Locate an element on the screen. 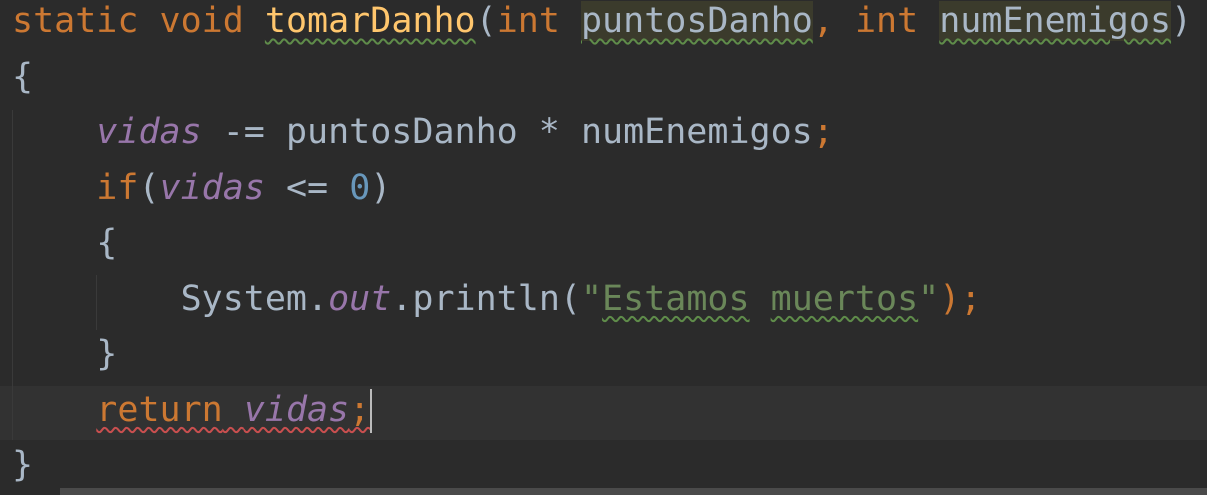  number: 0 is located at coordinates (360, 187).